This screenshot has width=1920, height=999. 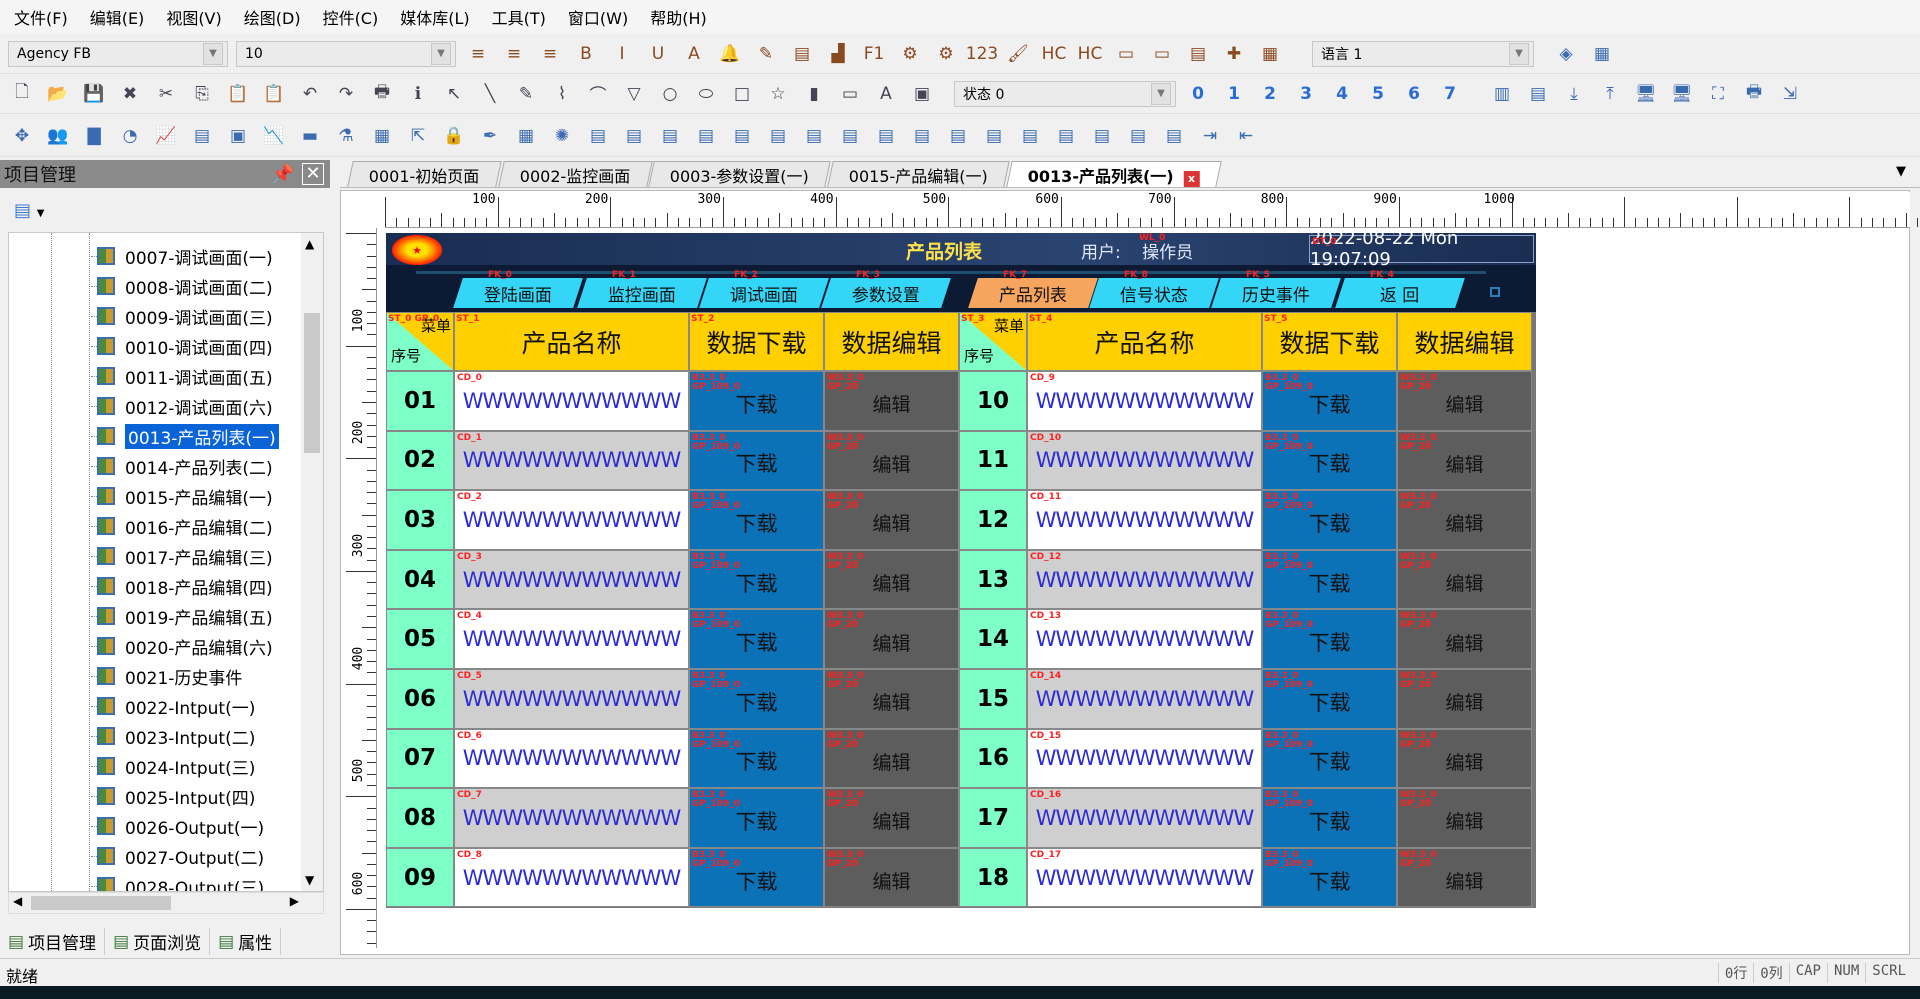 I want to click on recipe-icon: ⚗, so click(x=346, y=136).